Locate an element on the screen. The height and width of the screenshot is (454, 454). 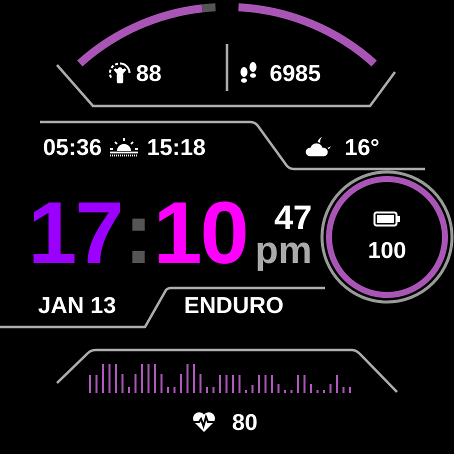
cloud-moon-icon is located at coordinates (319, 147).